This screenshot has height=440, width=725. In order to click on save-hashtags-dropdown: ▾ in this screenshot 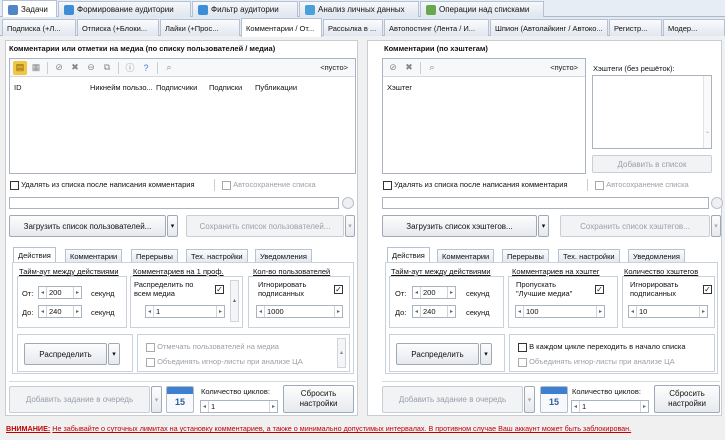, I will do `click(716, 226)`.